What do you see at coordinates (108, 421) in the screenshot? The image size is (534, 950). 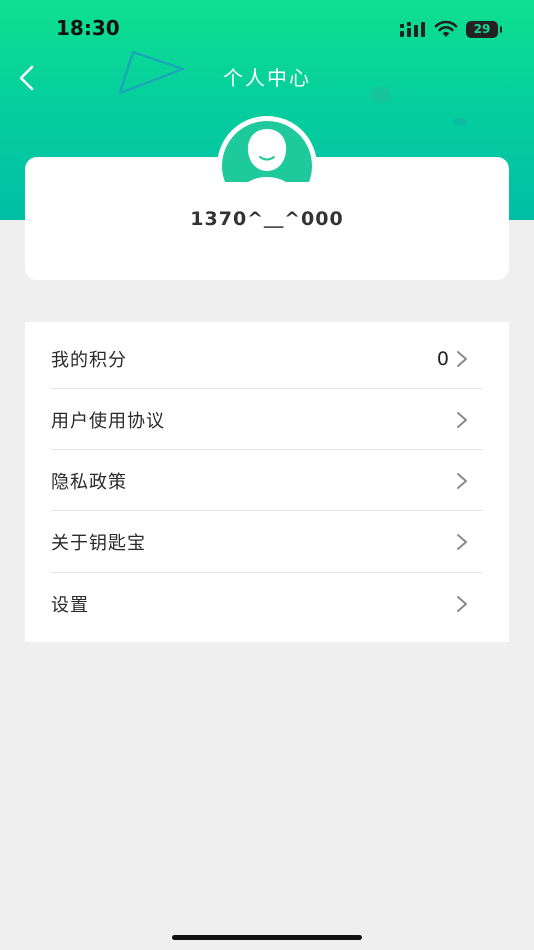 I see `menu-item-label: 用户使用协议` at bounding box center [108, 421].